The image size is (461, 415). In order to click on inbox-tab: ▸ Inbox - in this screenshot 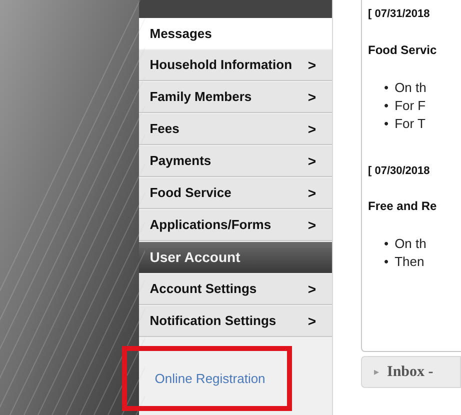, I will do `click(411, 372)`.